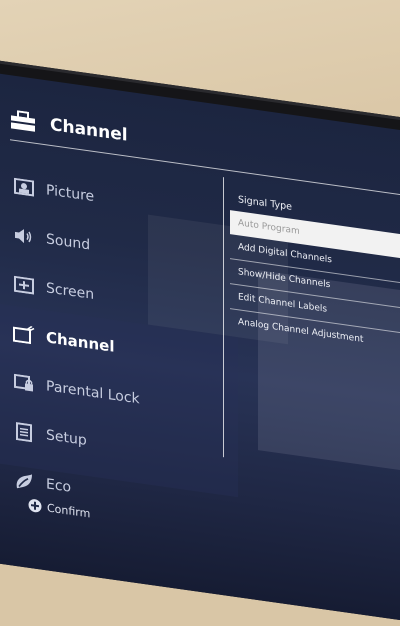 The image size is (400, 626). Describe the element at coordinates (24, 382) in the screenshot. I see `parental-lock-icon` at that location.